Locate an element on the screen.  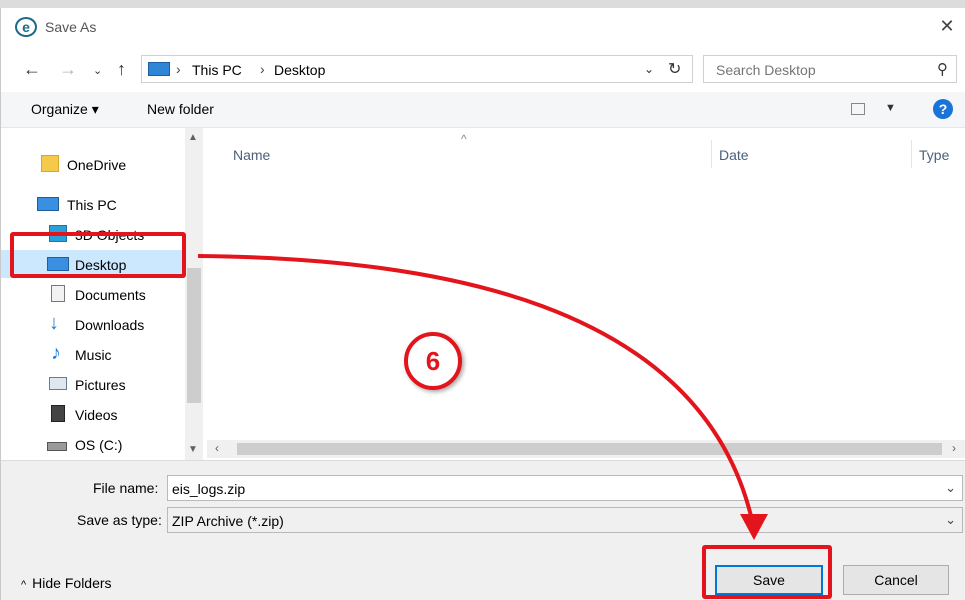
chevron-up-icon: ^ is located at coordinates (24, 585).